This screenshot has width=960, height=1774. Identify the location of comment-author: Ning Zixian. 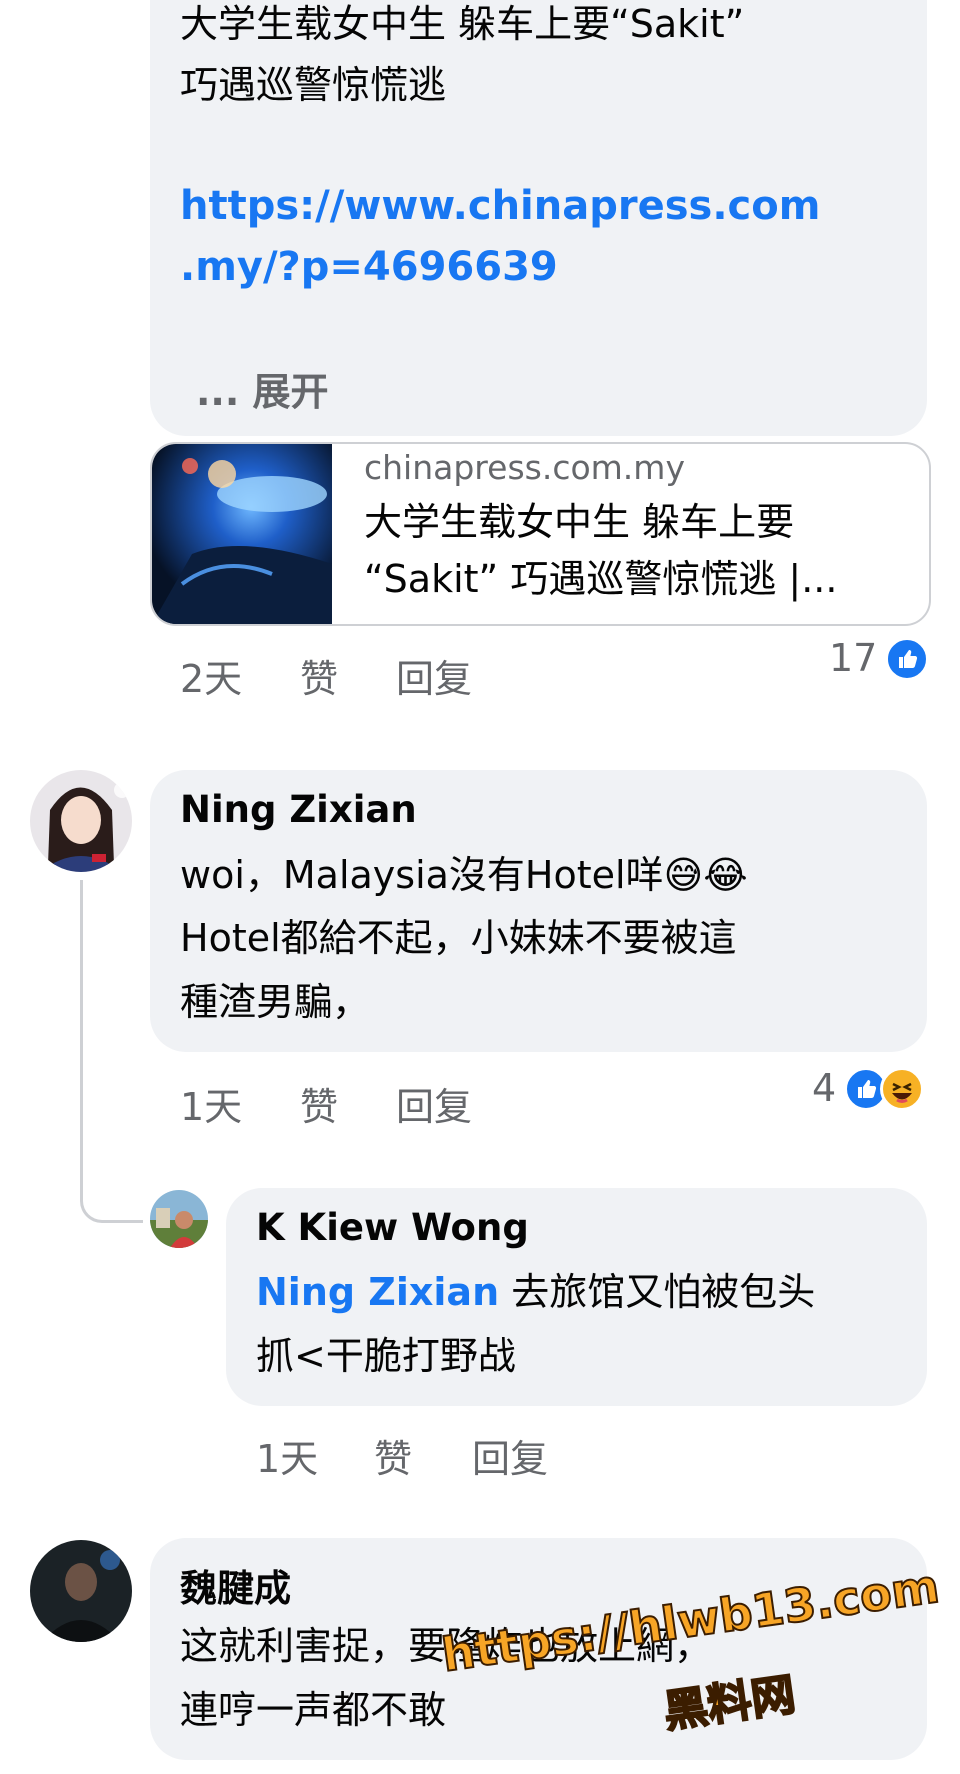
(298, 809).